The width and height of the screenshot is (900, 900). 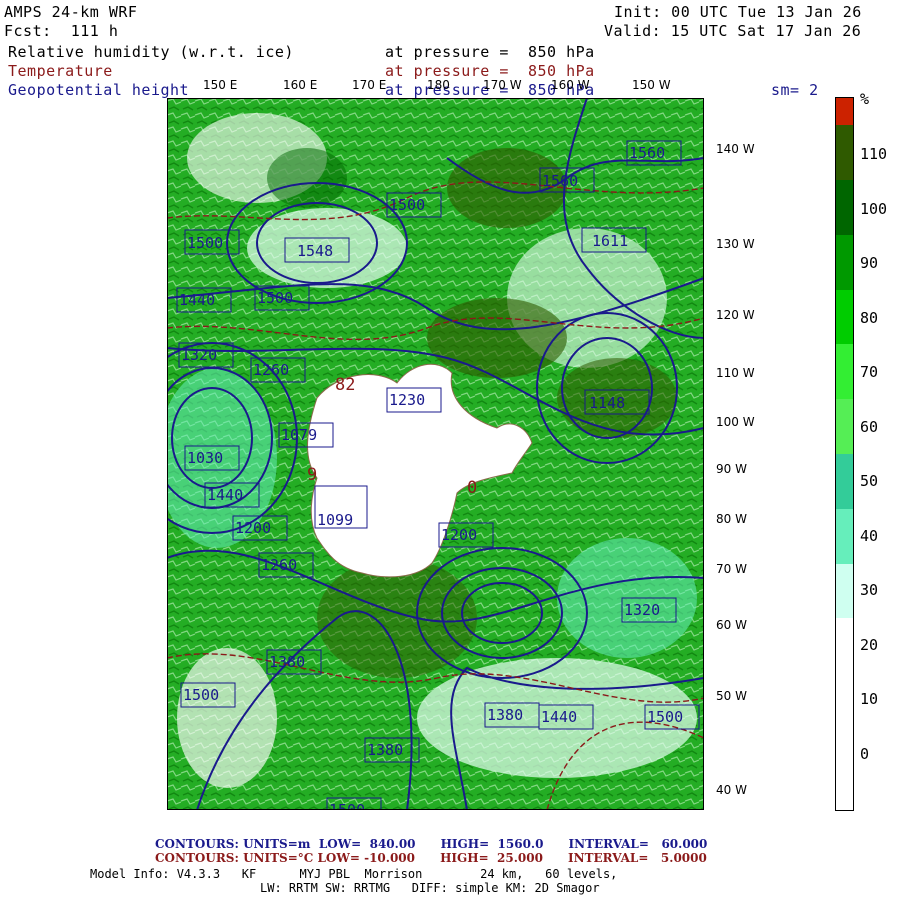 I want to click on map-label: 1030, so click(x=205, y=458).